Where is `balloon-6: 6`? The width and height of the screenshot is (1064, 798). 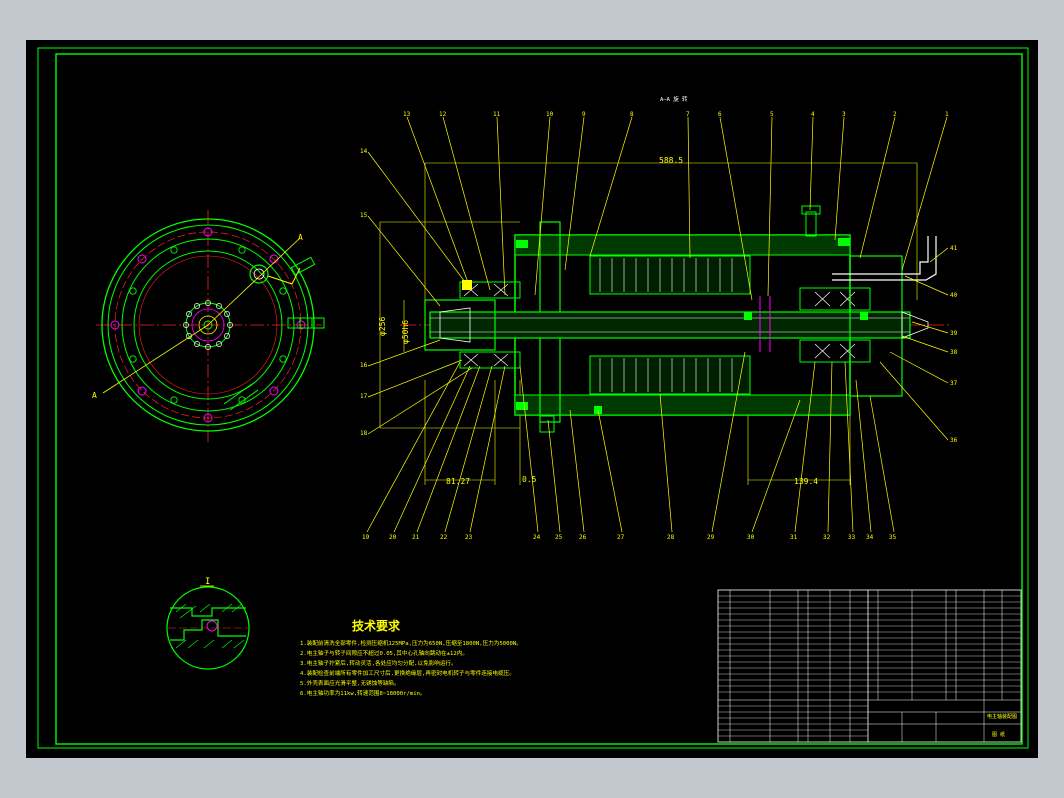
balloon-6: 6 is located at coordinates (720, 114).